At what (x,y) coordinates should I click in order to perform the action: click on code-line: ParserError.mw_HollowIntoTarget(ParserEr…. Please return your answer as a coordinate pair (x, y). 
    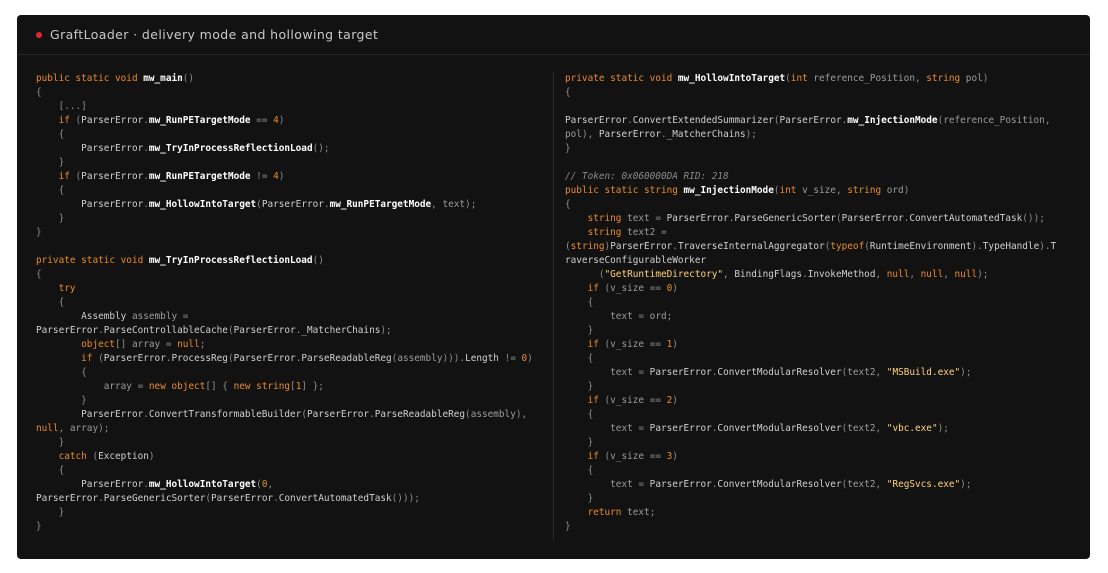
    Looking at the image, I should click on (291, 205).